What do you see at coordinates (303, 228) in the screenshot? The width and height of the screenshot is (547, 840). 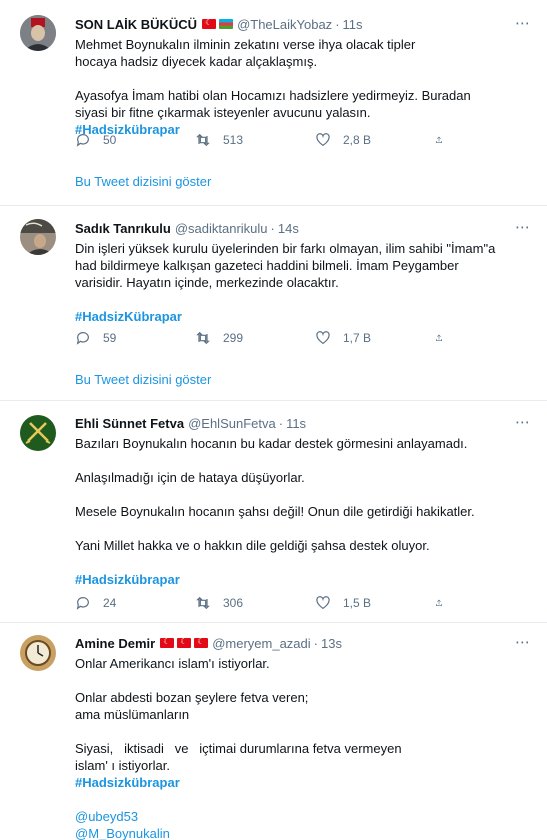 I see `tweet-header: Sadık Tanrıkulu @sadiktanrikulu · 14s` at bounding box center [303, 228].